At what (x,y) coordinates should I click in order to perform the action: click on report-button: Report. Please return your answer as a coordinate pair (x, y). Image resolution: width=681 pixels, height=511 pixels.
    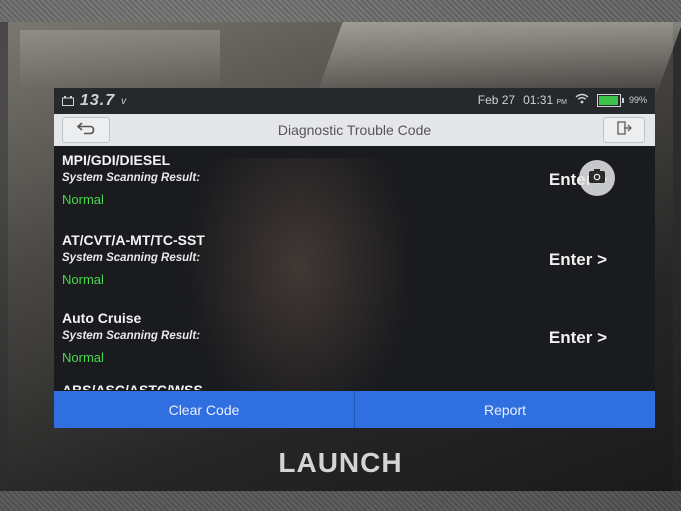
    Looking at the image, I should click on (505, 409).